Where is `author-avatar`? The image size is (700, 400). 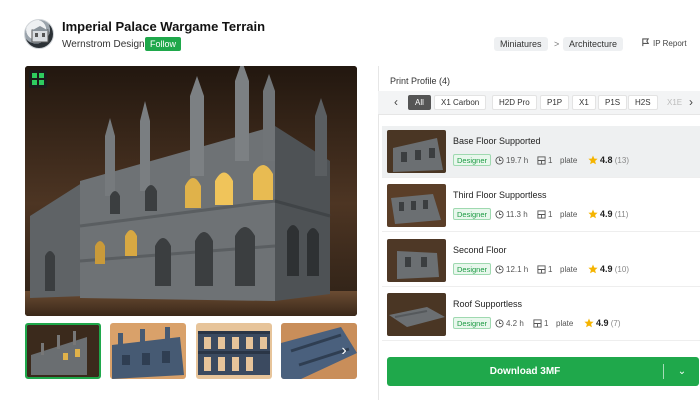 author-avatar is located at coordinates (39, 34).